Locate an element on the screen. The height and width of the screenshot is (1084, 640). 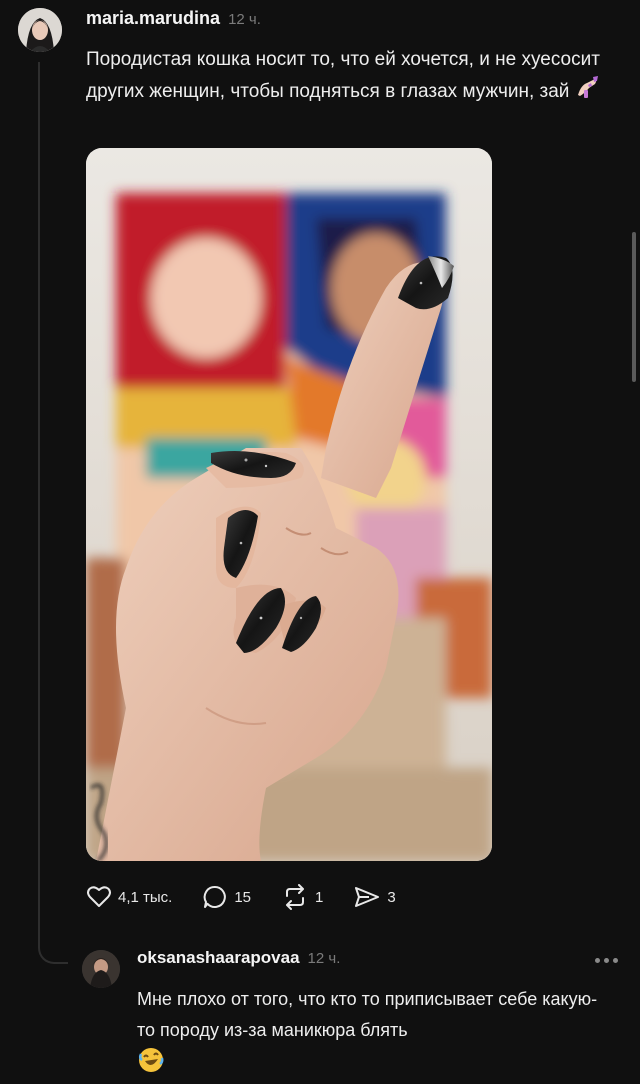
scrollbar is located at coordinates (634, 307).